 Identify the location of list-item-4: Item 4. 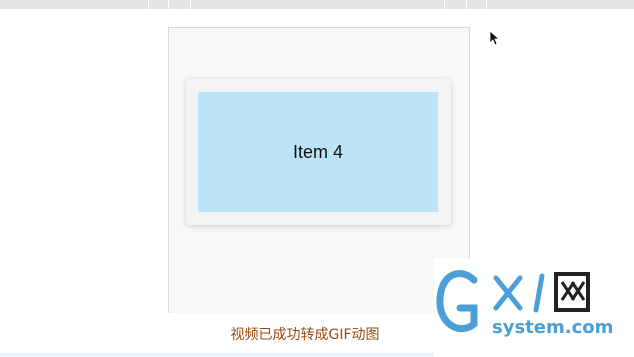
(318, 152).